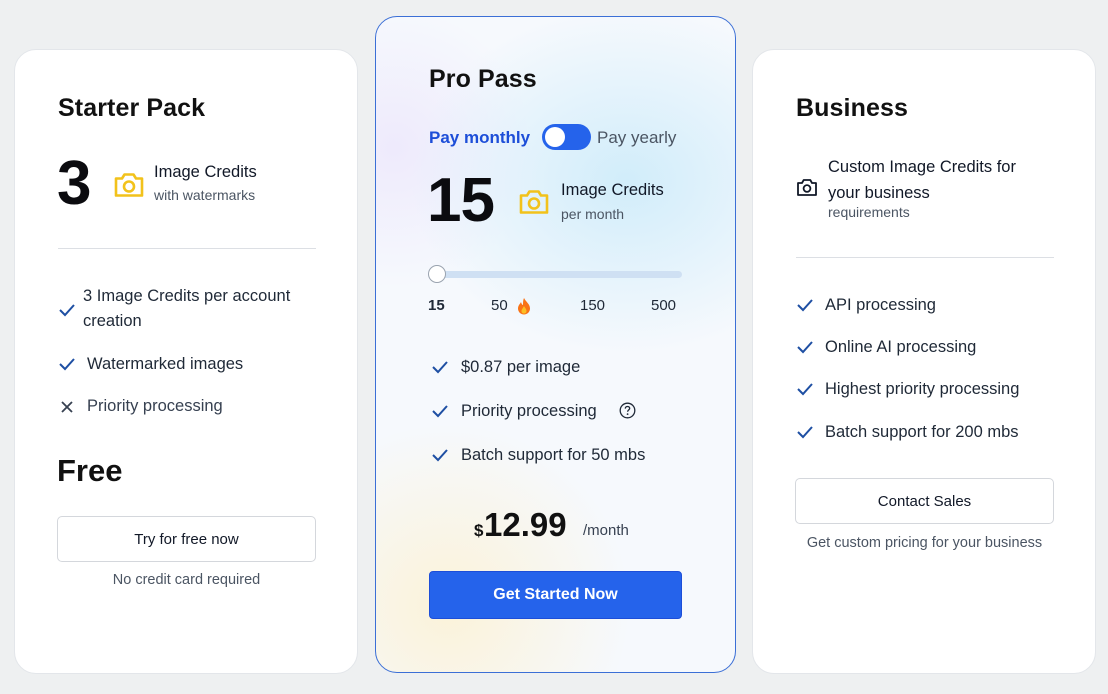  What do you see at coordinates (479, 530) in the screenshot?
I see `price-currency: $` at bounding box center [479, 530].